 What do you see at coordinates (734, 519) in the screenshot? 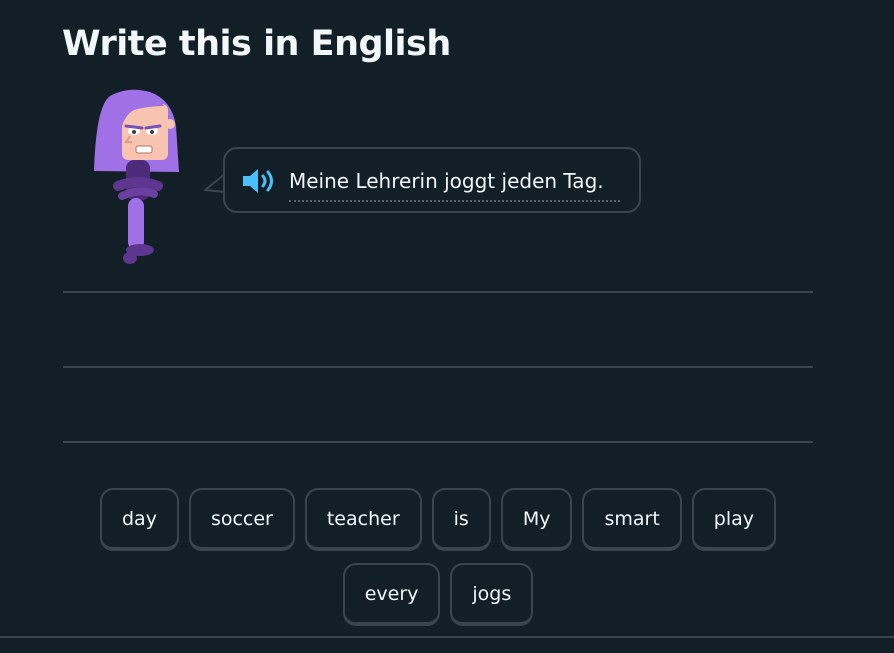
I see `word-chip-play: play` at bounding box center [734, 519].